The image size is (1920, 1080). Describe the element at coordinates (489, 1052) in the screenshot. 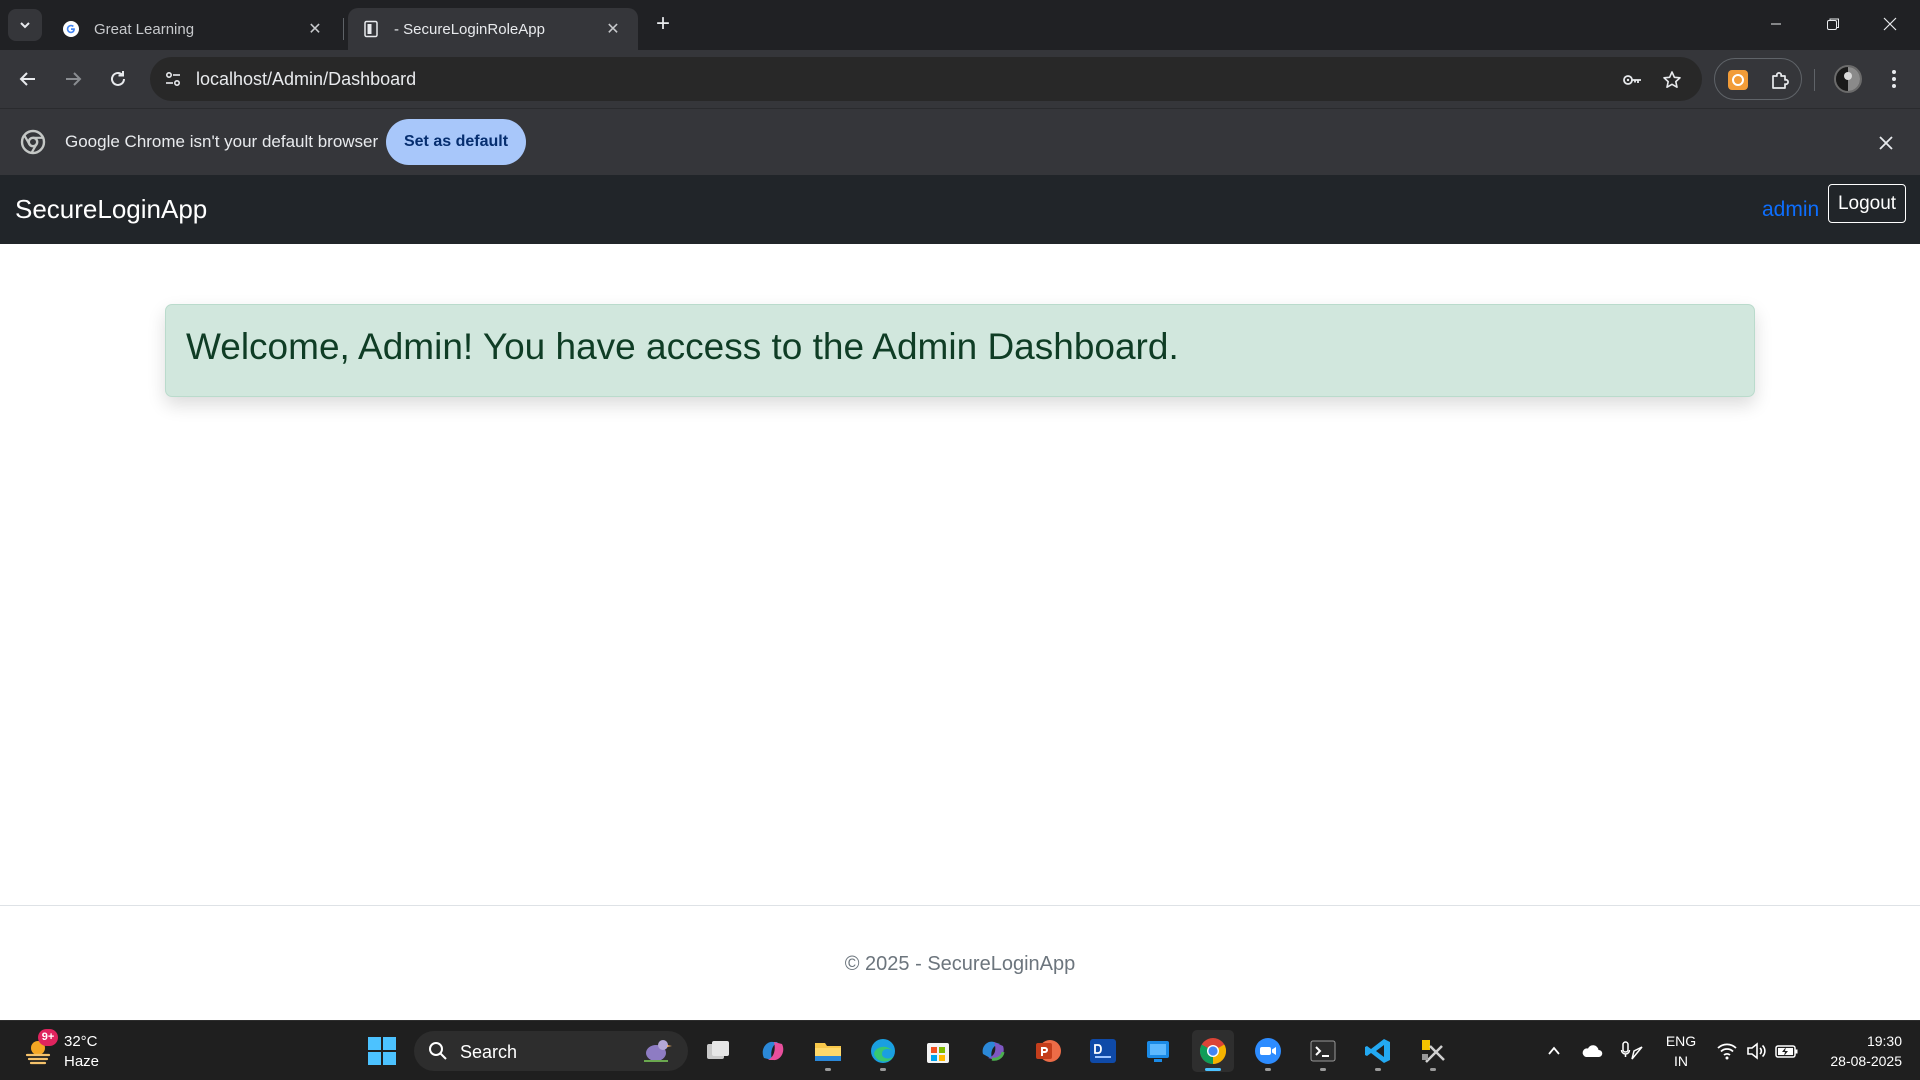

I see `search-label: Search` at that location.